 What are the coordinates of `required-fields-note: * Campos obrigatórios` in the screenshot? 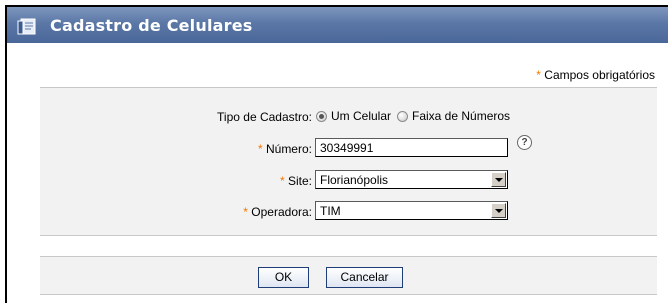 It's located at (595, 75).